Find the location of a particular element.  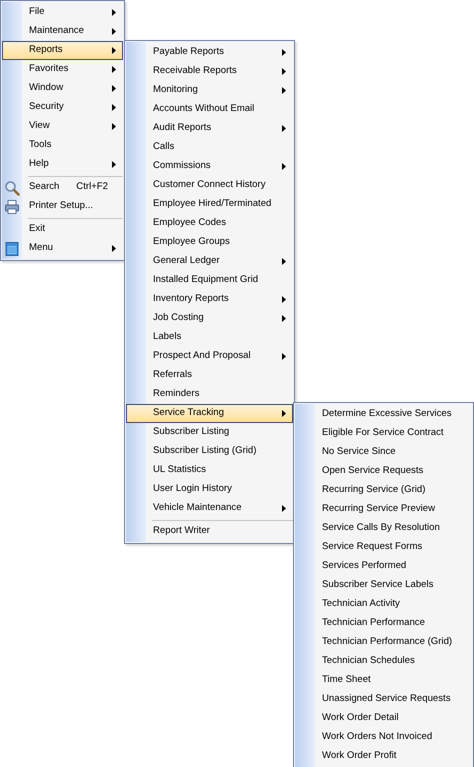

menu-item-label: Audit Reports is located at coordinates (182, 128).